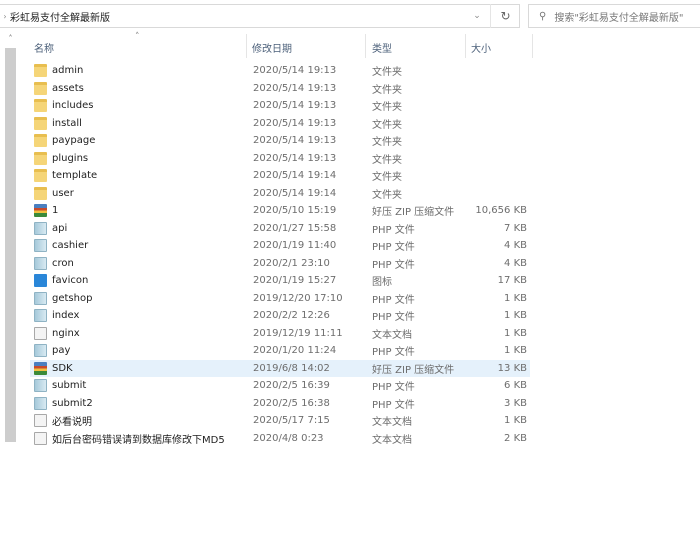 The width and height of the screenshot is (700, 550). Describe the element at coordinates (619, 18) in the screenshot. I see `search-placeholder: 搜索"彩虹易支付全解最新版"` at that location.